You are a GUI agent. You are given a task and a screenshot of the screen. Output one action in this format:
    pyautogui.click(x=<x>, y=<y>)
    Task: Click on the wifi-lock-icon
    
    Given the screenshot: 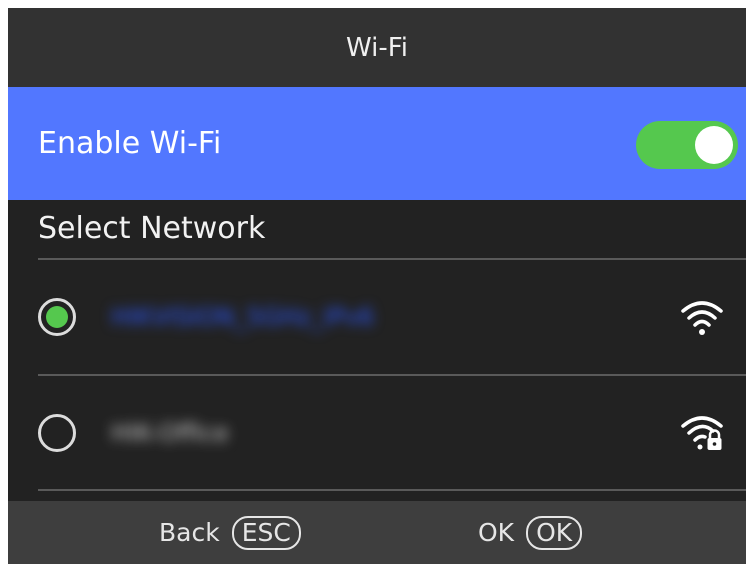 What is the action you would take?
    pyautogui.click(x=702, y=433)
    